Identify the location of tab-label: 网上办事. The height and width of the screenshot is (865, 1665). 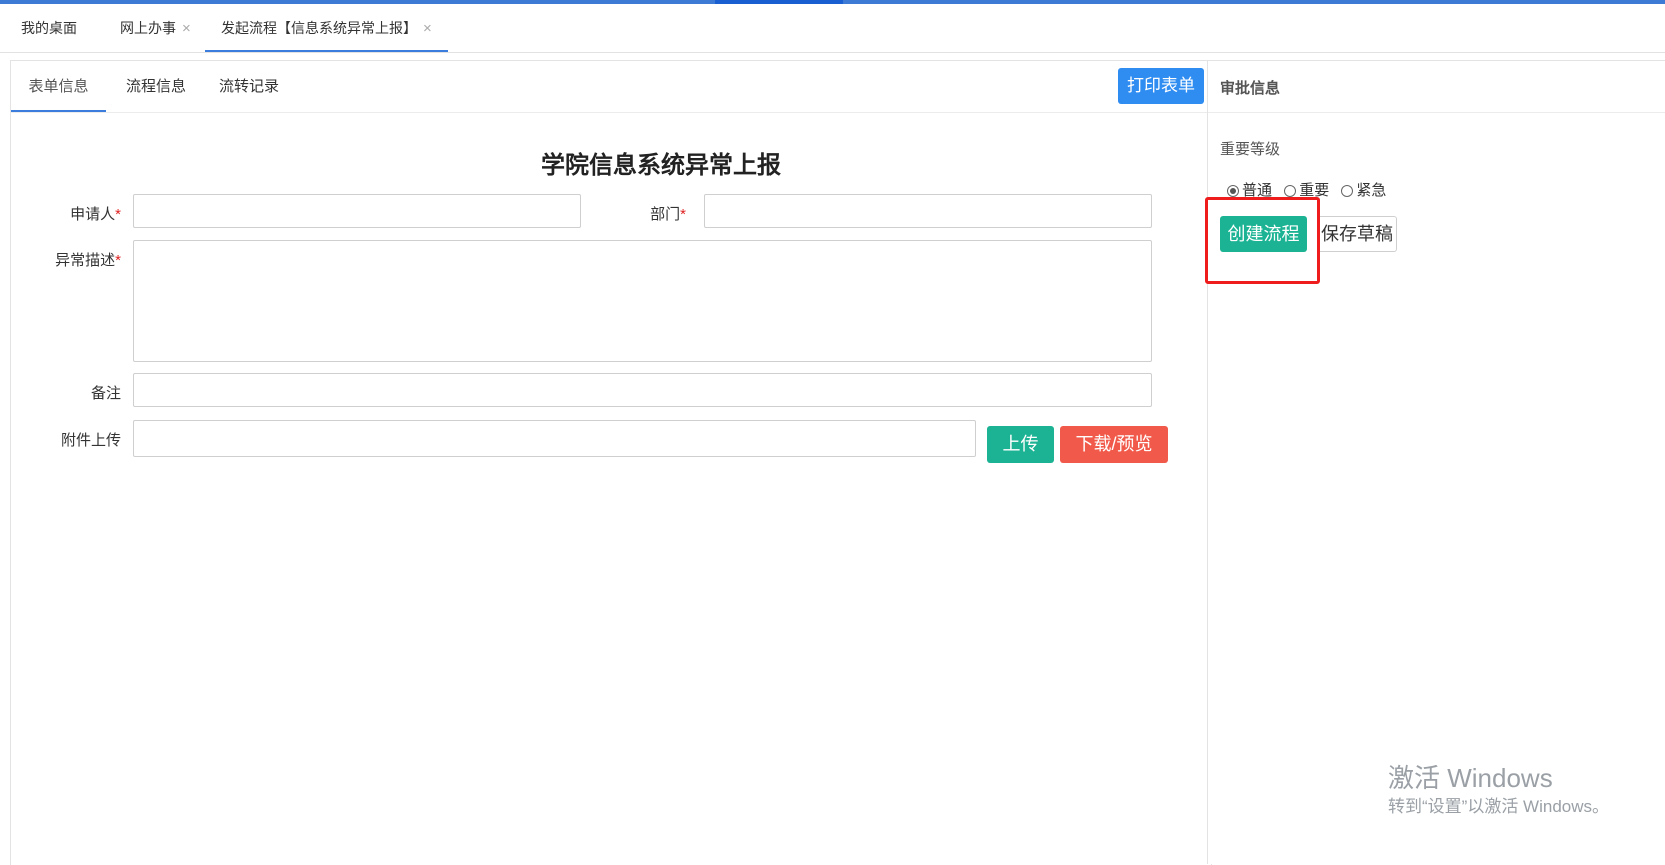
(148, 28).